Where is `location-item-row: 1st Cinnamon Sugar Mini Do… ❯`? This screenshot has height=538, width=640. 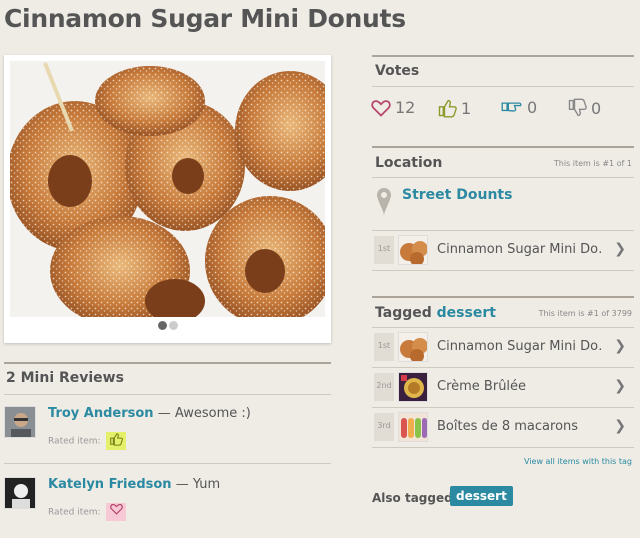 location-item-row: 1st Cinnamon Sugar Mini Do… ❯ is located at coordinates (503, 250).